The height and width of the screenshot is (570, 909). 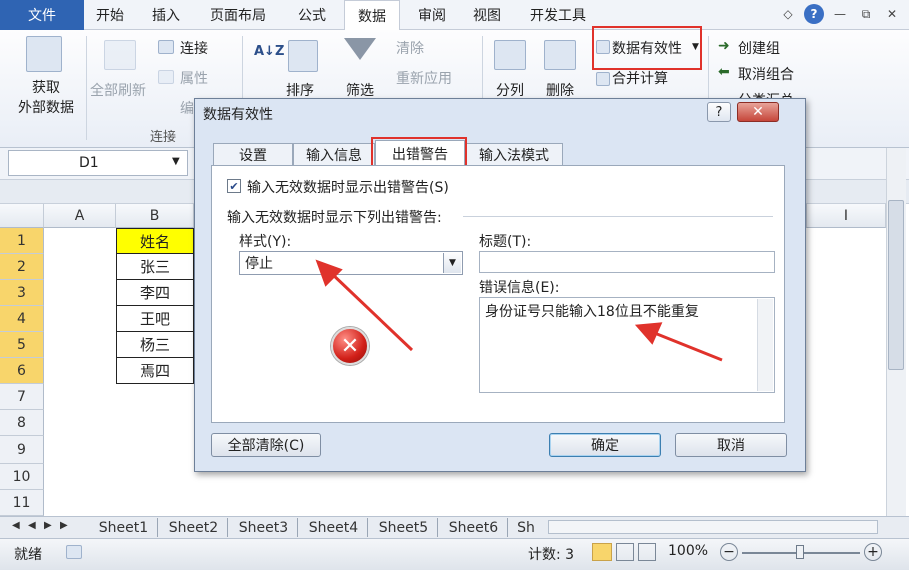 I want to click on annotation-arrows, so click(x=519, y=310).